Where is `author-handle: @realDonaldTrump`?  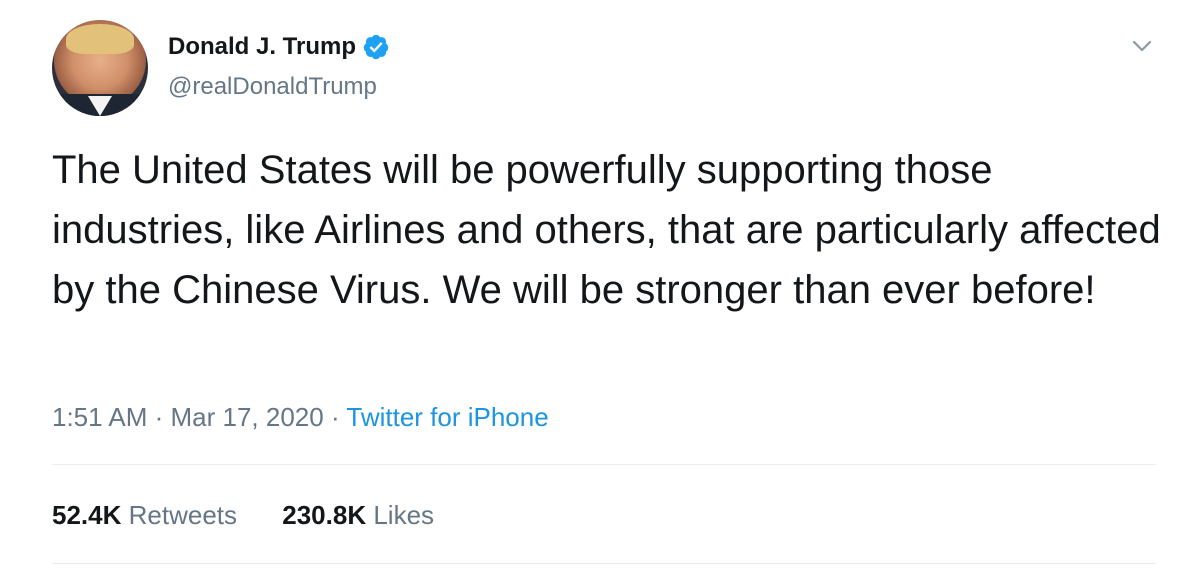 author-handle: @realDonaldTrump is located at coordinates (272, 87).